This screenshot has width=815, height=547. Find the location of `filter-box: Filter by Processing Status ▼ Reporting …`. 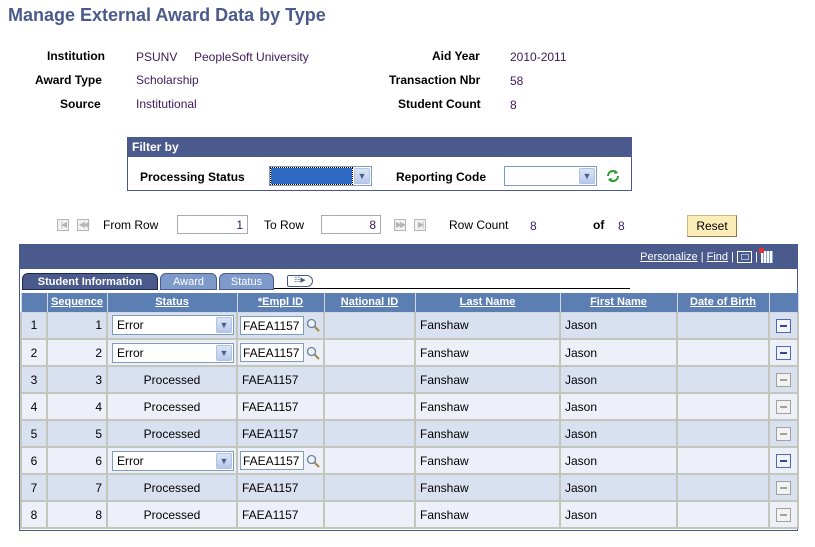

filter-box: Filter by Processing Status ▼ Reporting … is located at coordinates (379, 164).